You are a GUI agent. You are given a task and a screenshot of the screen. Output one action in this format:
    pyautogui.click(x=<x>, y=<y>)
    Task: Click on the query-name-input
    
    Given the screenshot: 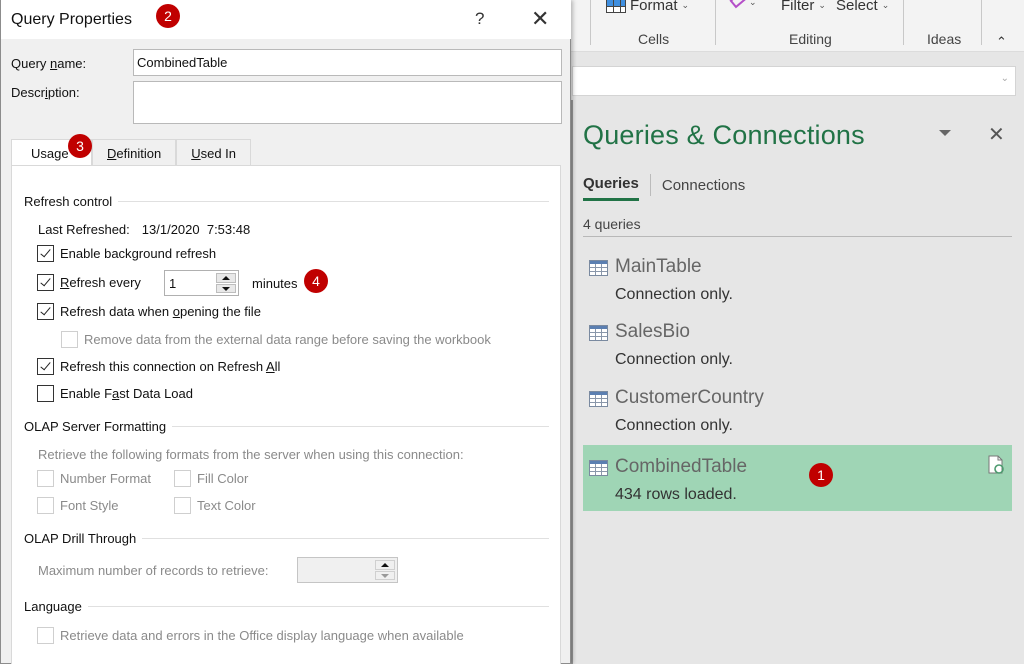 What is the action you would take?
    pyautogui.click(x=347, y=62)
    